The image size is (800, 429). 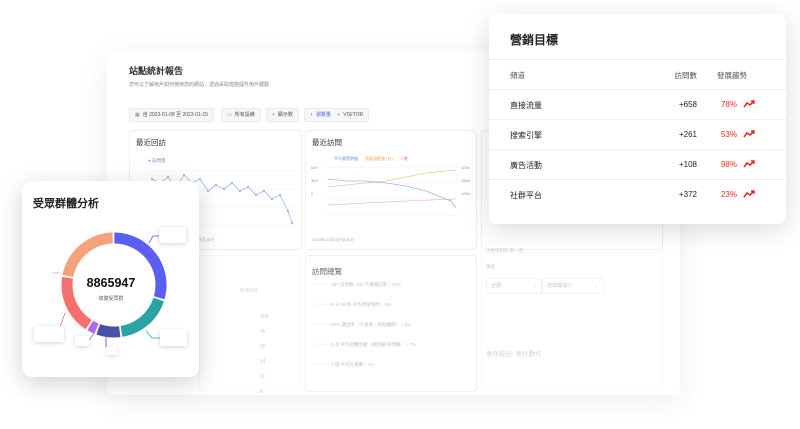 What do you see at coordinates (357, 284) in the screenshot?
I see `list-item: ～～～～ 187 訪問數, 102 不重複訪客 ↑ 16%` at bounding box center [357, 284].